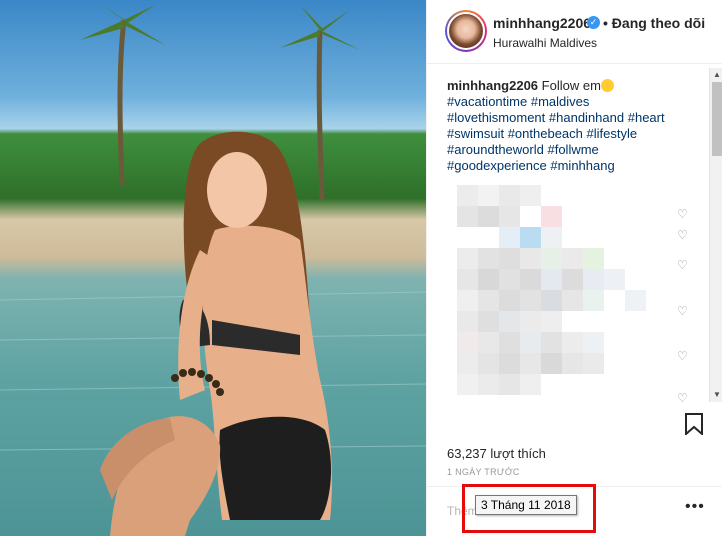 The image size is (722, 536). Describe the element at coordinates (607, 85) in the screenshot. I see `tongue-out-emoji-icon` at that location.